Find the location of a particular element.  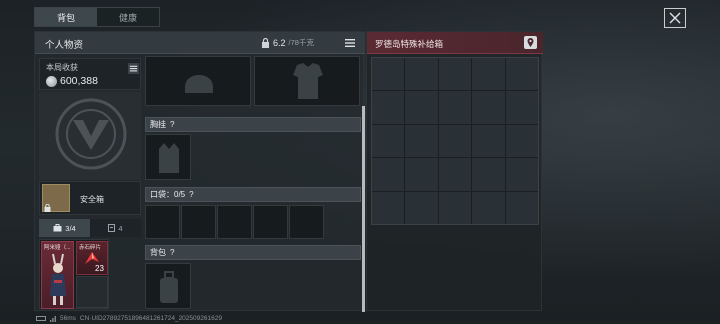

helmet-slot is located at coordinates (198, 81).